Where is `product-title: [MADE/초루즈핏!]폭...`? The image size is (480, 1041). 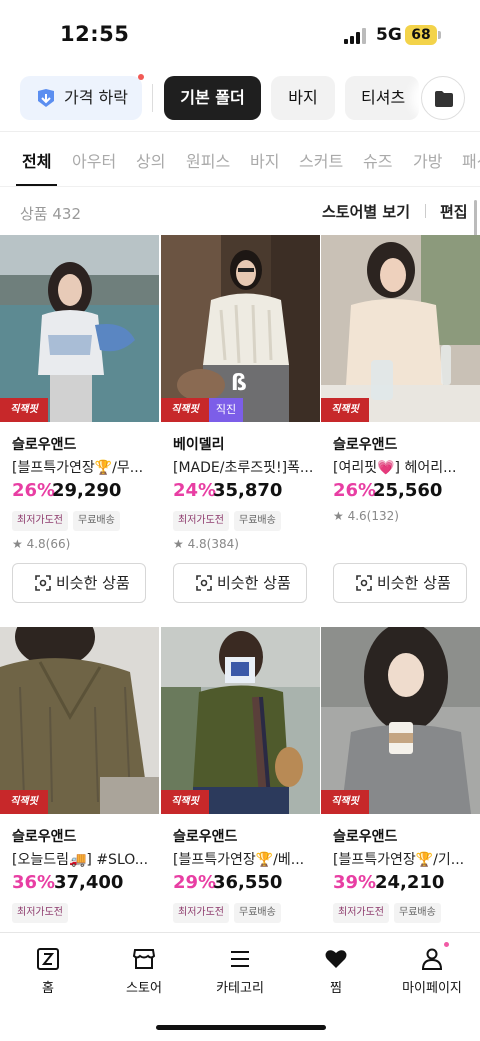
product-title: [MADE/초루즈핏!]폭... is located at coordinates (244, 467).